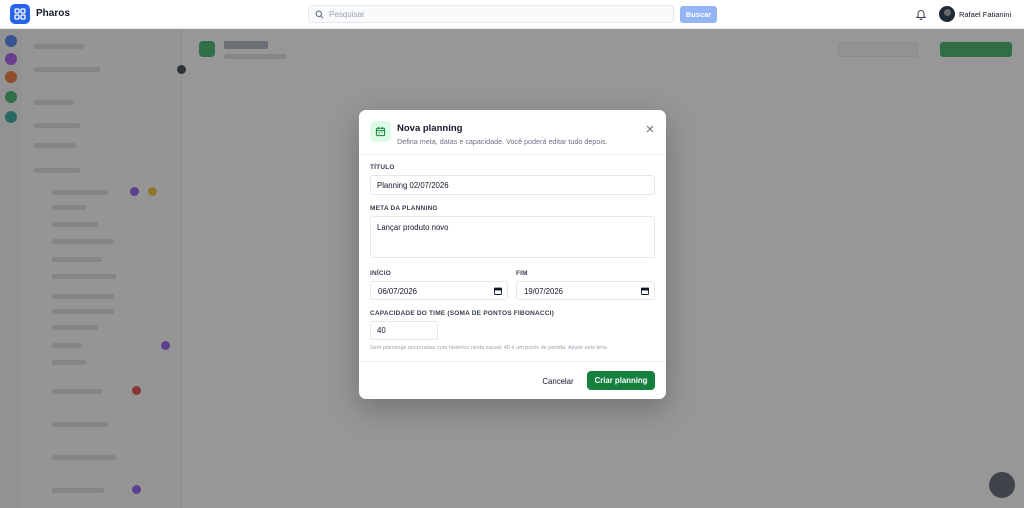 The width and height of the screenshot is (1024, 508). I want to click on avatar, so click(947, 14).